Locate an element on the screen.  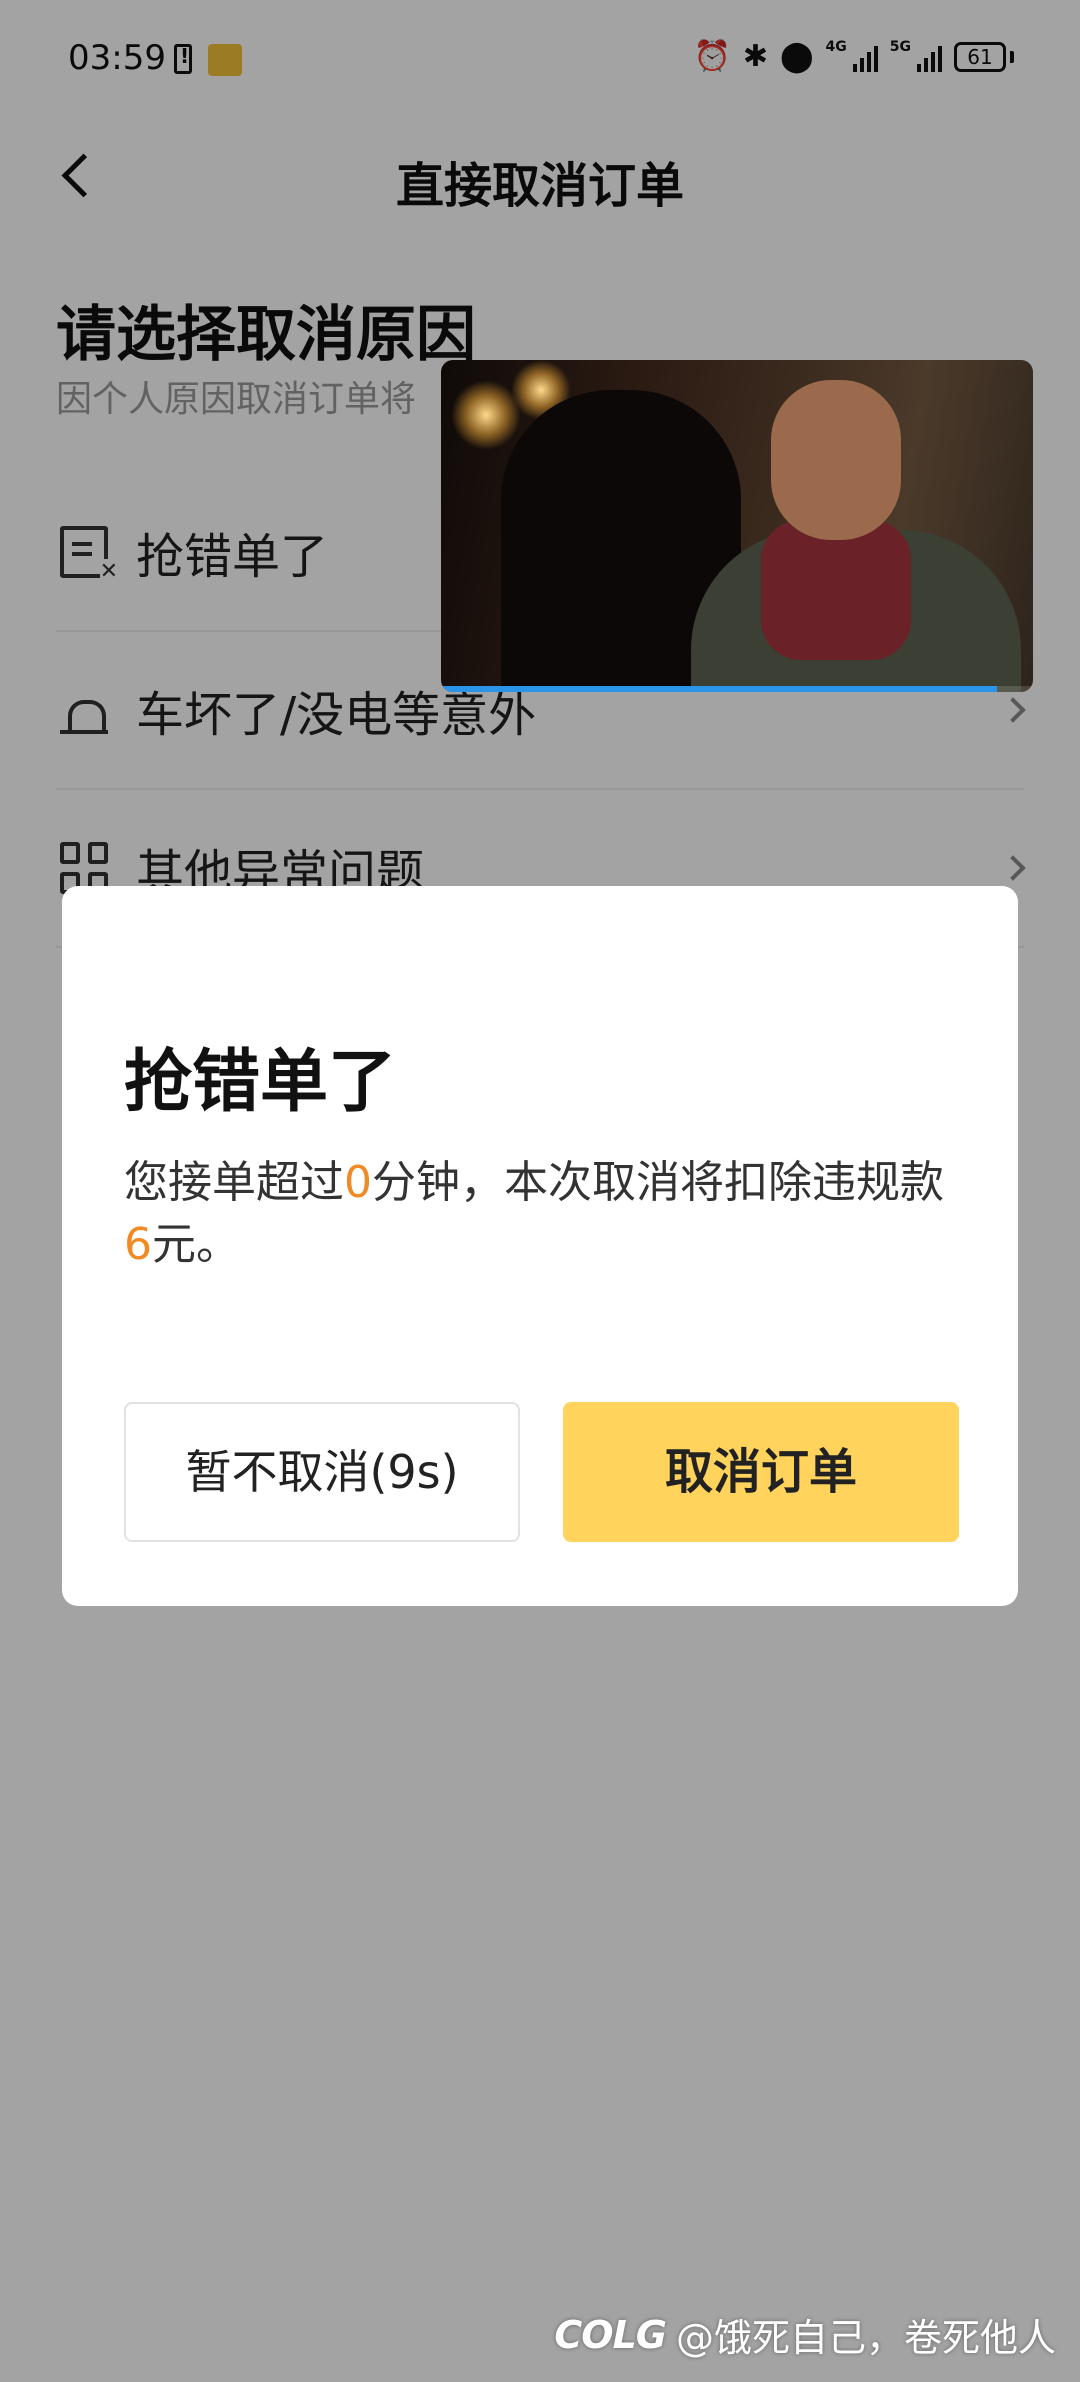
message-part: 元。 is located at coordinates (196, 1244).